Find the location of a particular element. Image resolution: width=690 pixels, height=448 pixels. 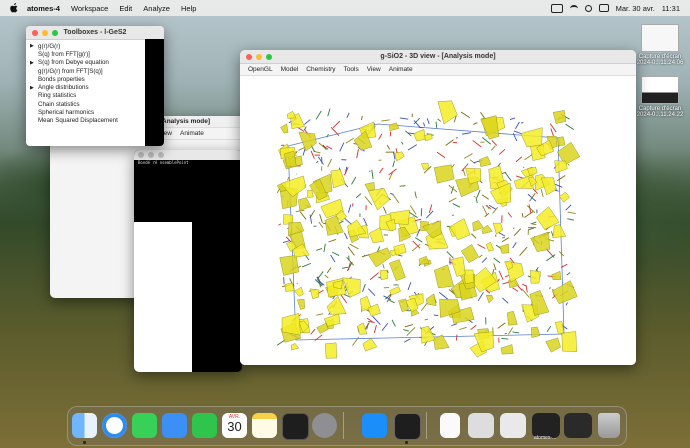

graph-console-text: Bondé ré nsemblePoint is located at coordinates (163, 162).